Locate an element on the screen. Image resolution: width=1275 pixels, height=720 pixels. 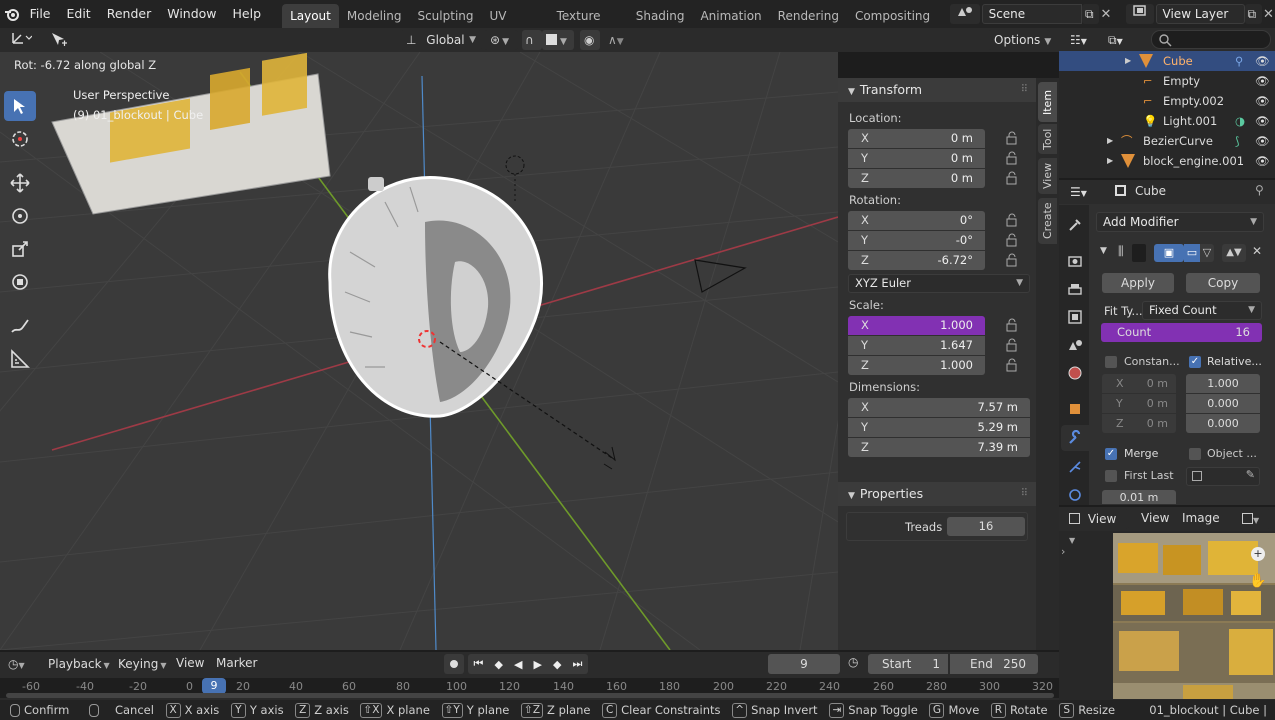
start-frame-field: Start 1 is located at coordinates (908, 664).